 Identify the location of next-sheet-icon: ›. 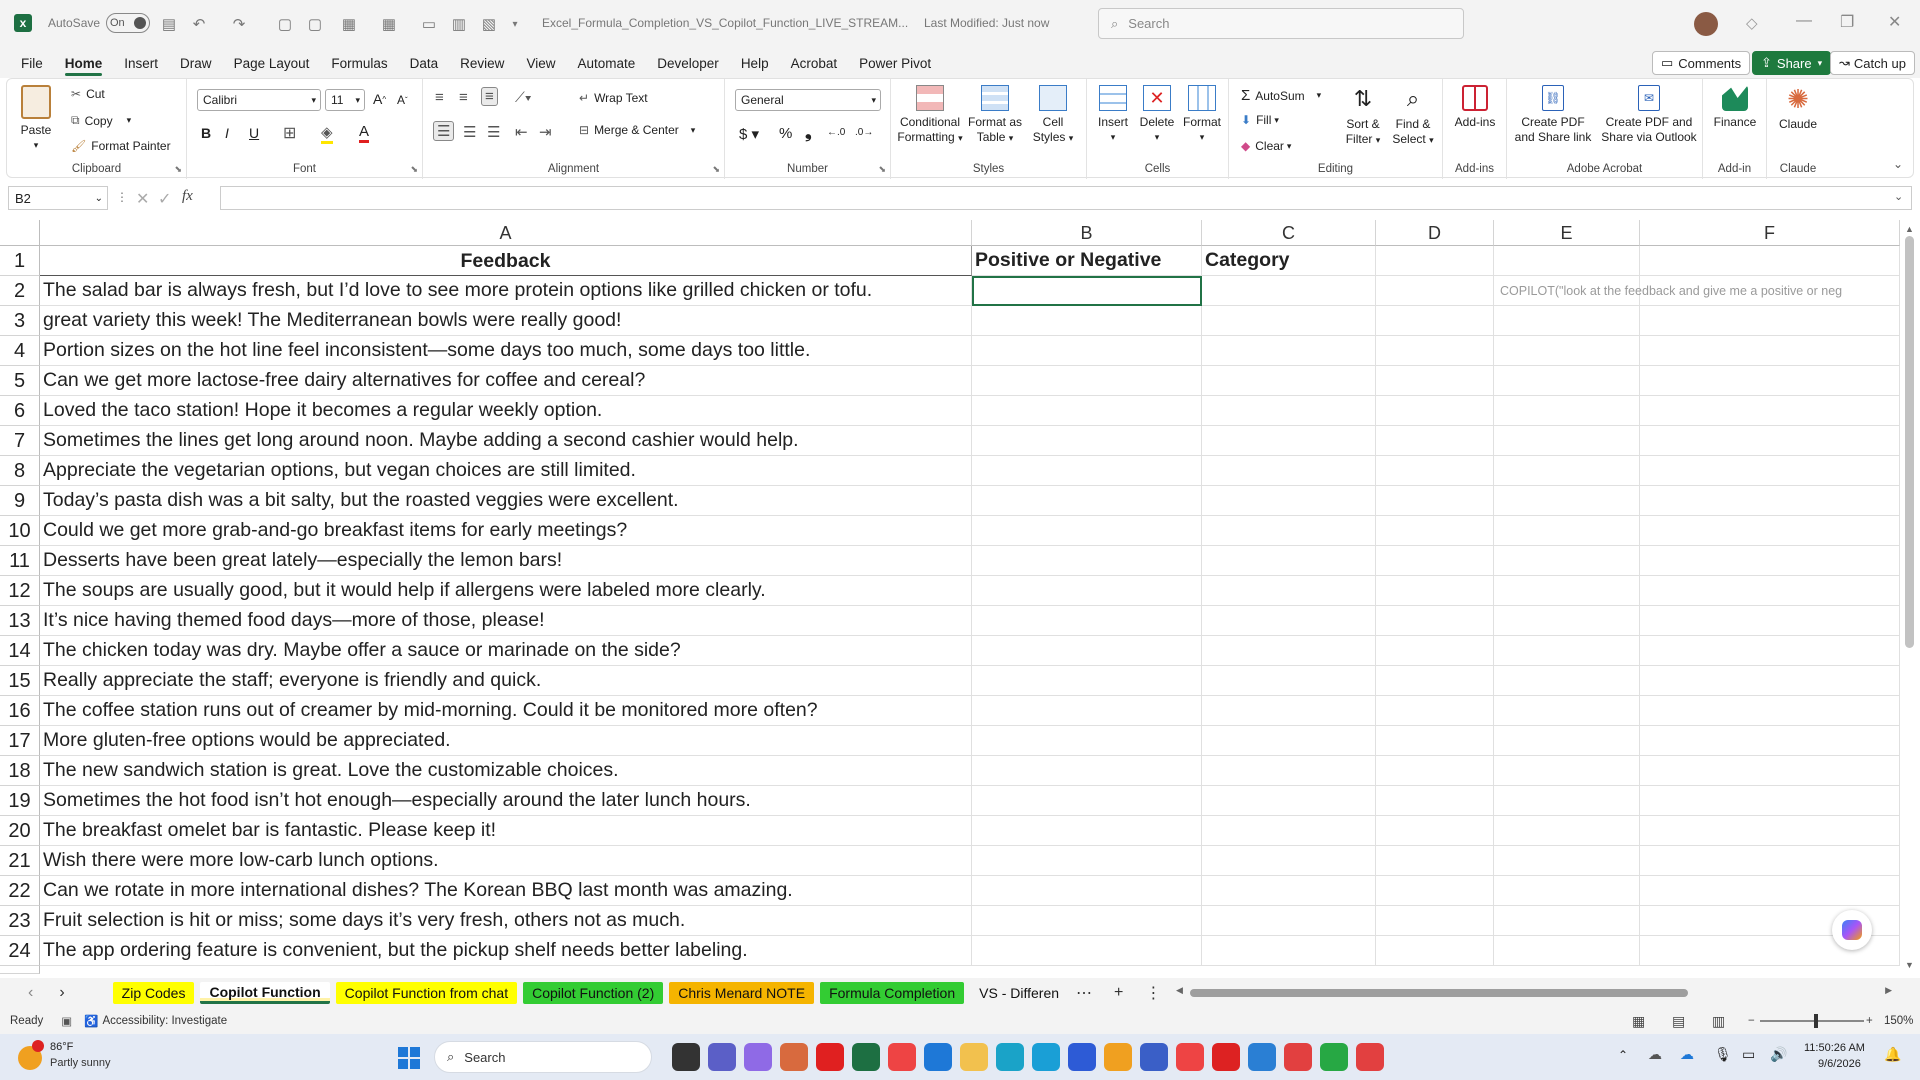
(61, 993).